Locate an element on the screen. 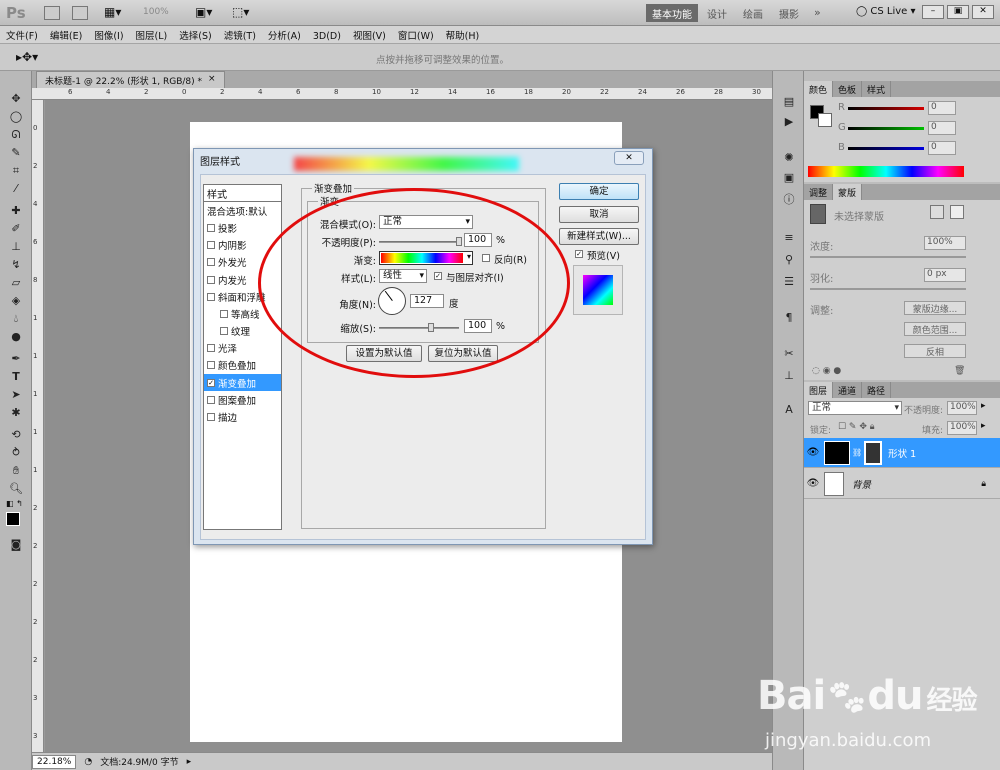 This screenshot has height=770, width=1000. menu-image: 图像(I) is located at coordinates (108, 34).